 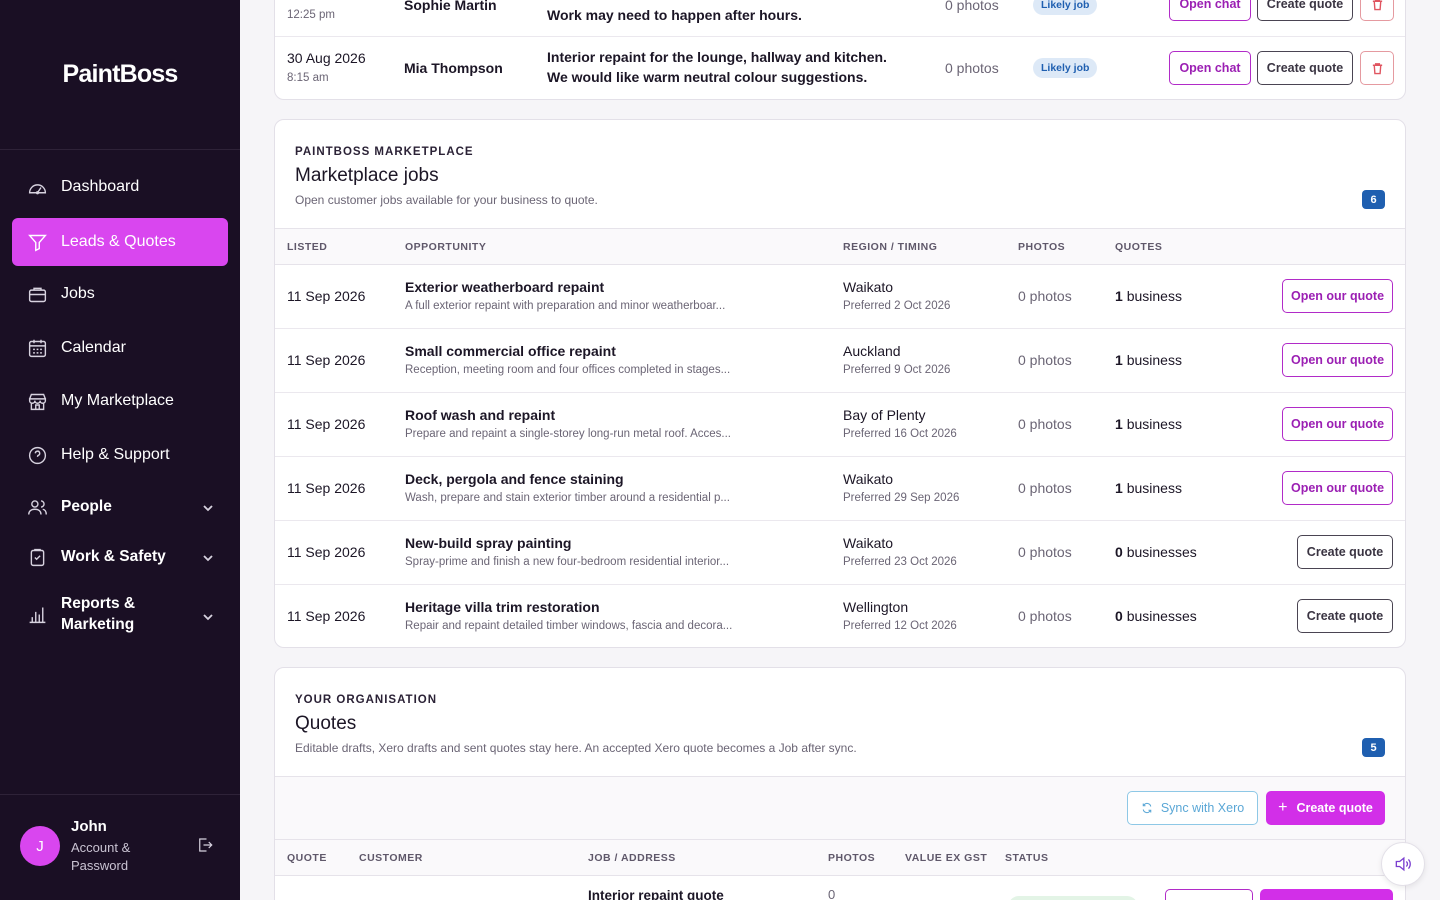 What do you see at coordinates (89, 826) in the screenshot?
I see `user-name: John` at bounding box center [89, 826].